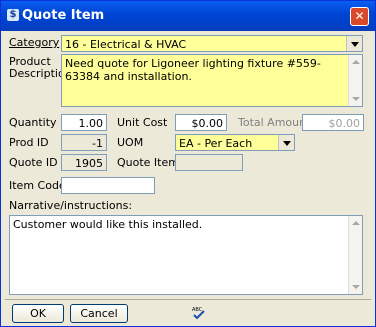 The height and width of the screenshot is (327, 376). Describe the element at coordinates (29, 142) in the screenshot. I see `prod-id-label: Prod ID` at that location.